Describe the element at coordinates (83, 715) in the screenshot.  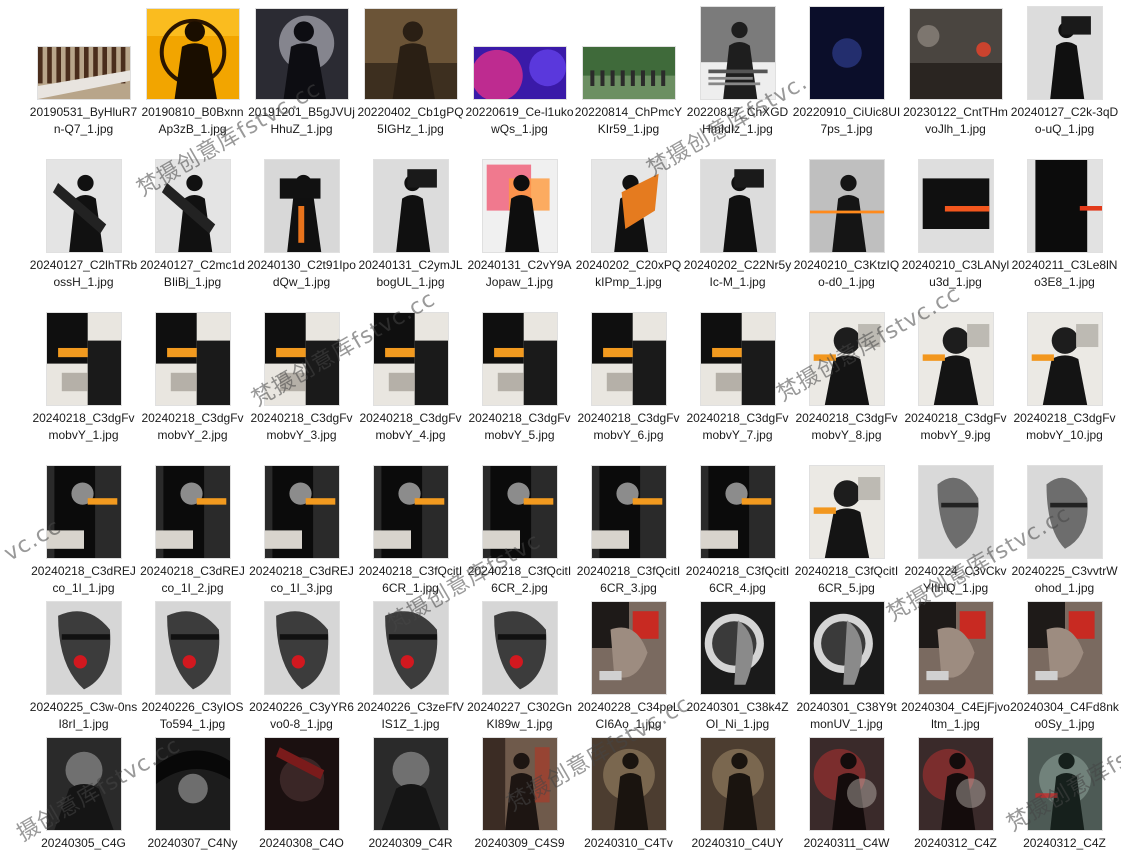
I see `file-name-label: 20240225_C3w-0nsI8rI_1.jpg` at that location.